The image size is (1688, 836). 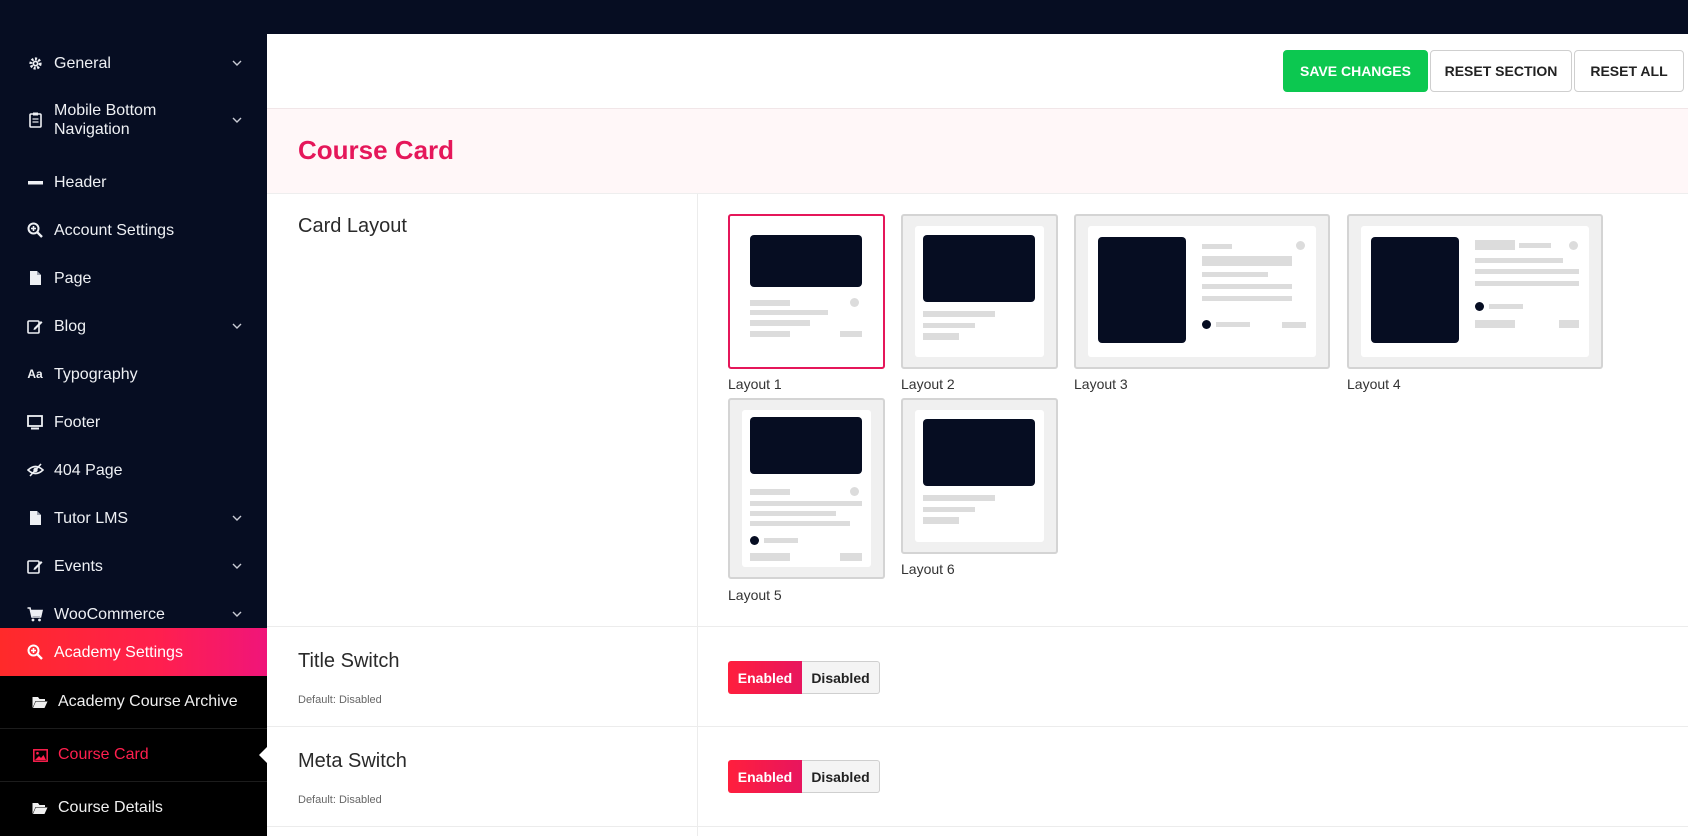 What do you see at coordinates (103, 754) in the screenshot?
I see `sidebar-subitem-label: Course Card` at bounding box center [103, 754].